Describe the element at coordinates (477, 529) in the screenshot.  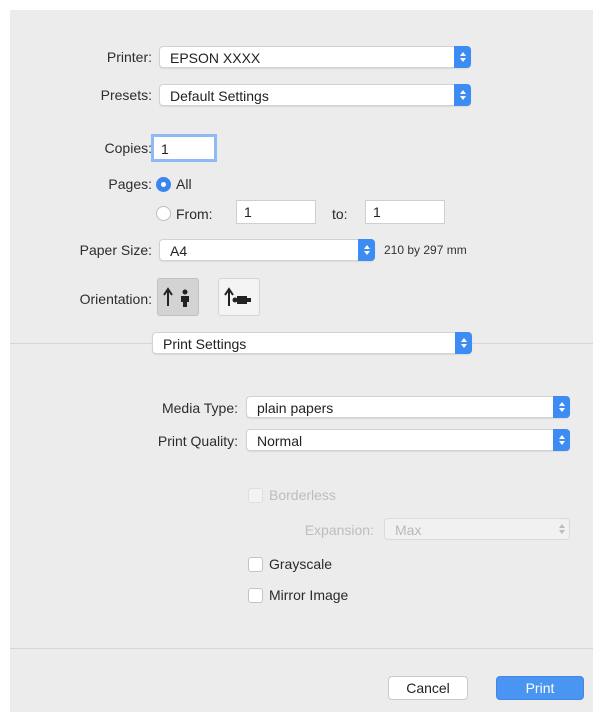
I see `expansion-popup: Max` at that location.